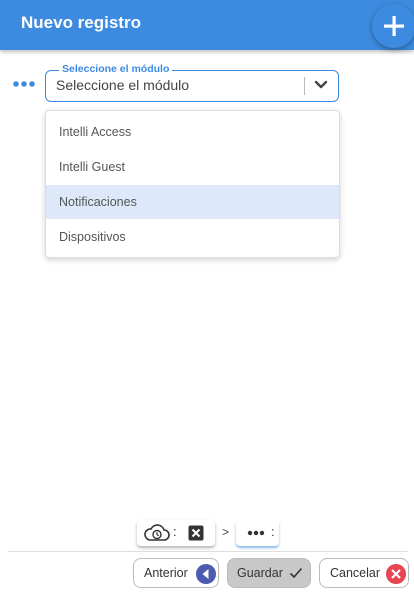  Describe the element at coordinates (157, 532) in the screenshot. I see `cloud-clock-icon` at that location.